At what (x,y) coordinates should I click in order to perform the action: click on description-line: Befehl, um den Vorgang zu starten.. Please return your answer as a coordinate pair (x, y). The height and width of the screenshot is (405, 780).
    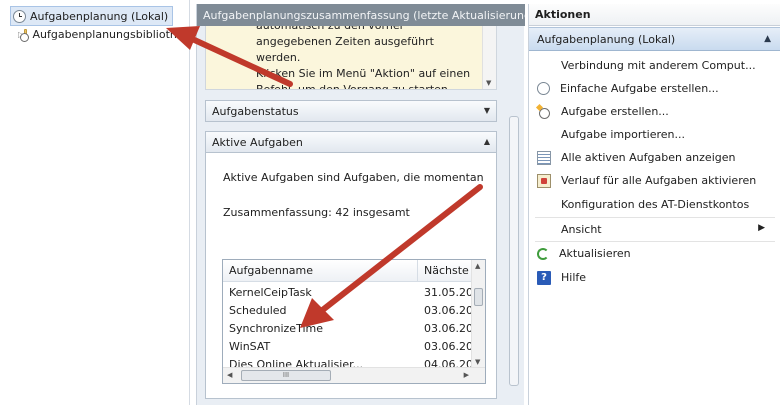
    Looking at the image, I should click on (354, 86).